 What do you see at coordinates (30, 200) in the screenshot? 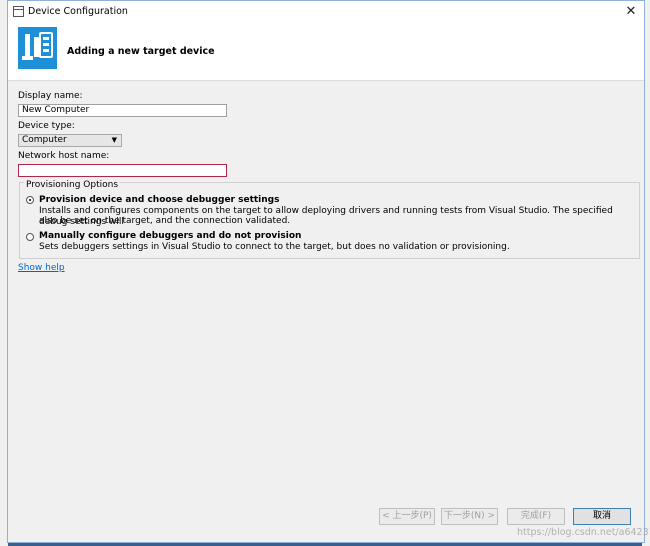
I see `provision-radio` at bounding box center [30, 200].